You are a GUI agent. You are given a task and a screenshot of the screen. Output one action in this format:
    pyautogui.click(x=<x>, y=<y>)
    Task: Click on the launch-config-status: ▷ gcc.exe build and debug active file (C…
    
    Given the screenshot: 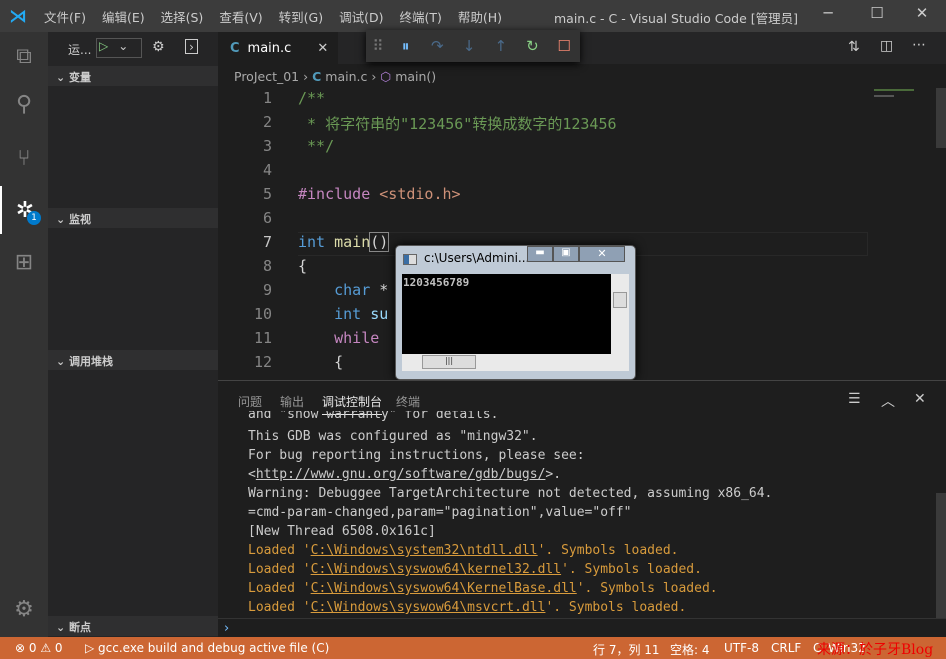 What is the action you would take?
    pyautogui.click(x=207, y=648)
    